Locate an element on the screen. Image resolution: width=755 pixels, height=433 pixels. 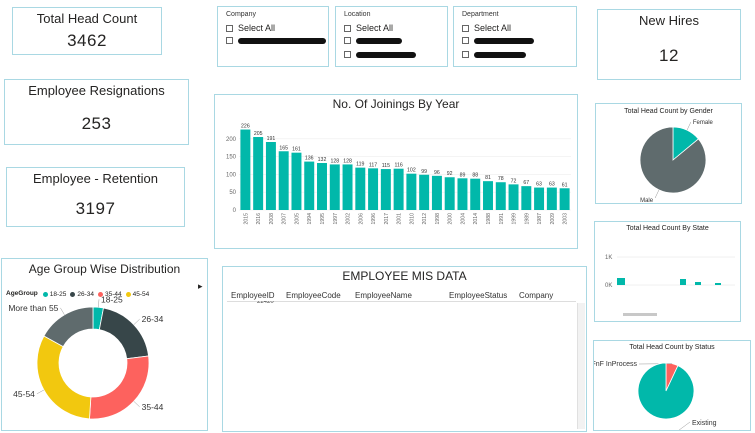
total-head-count-label: Total Head Count is located at coordinates (87, 18).